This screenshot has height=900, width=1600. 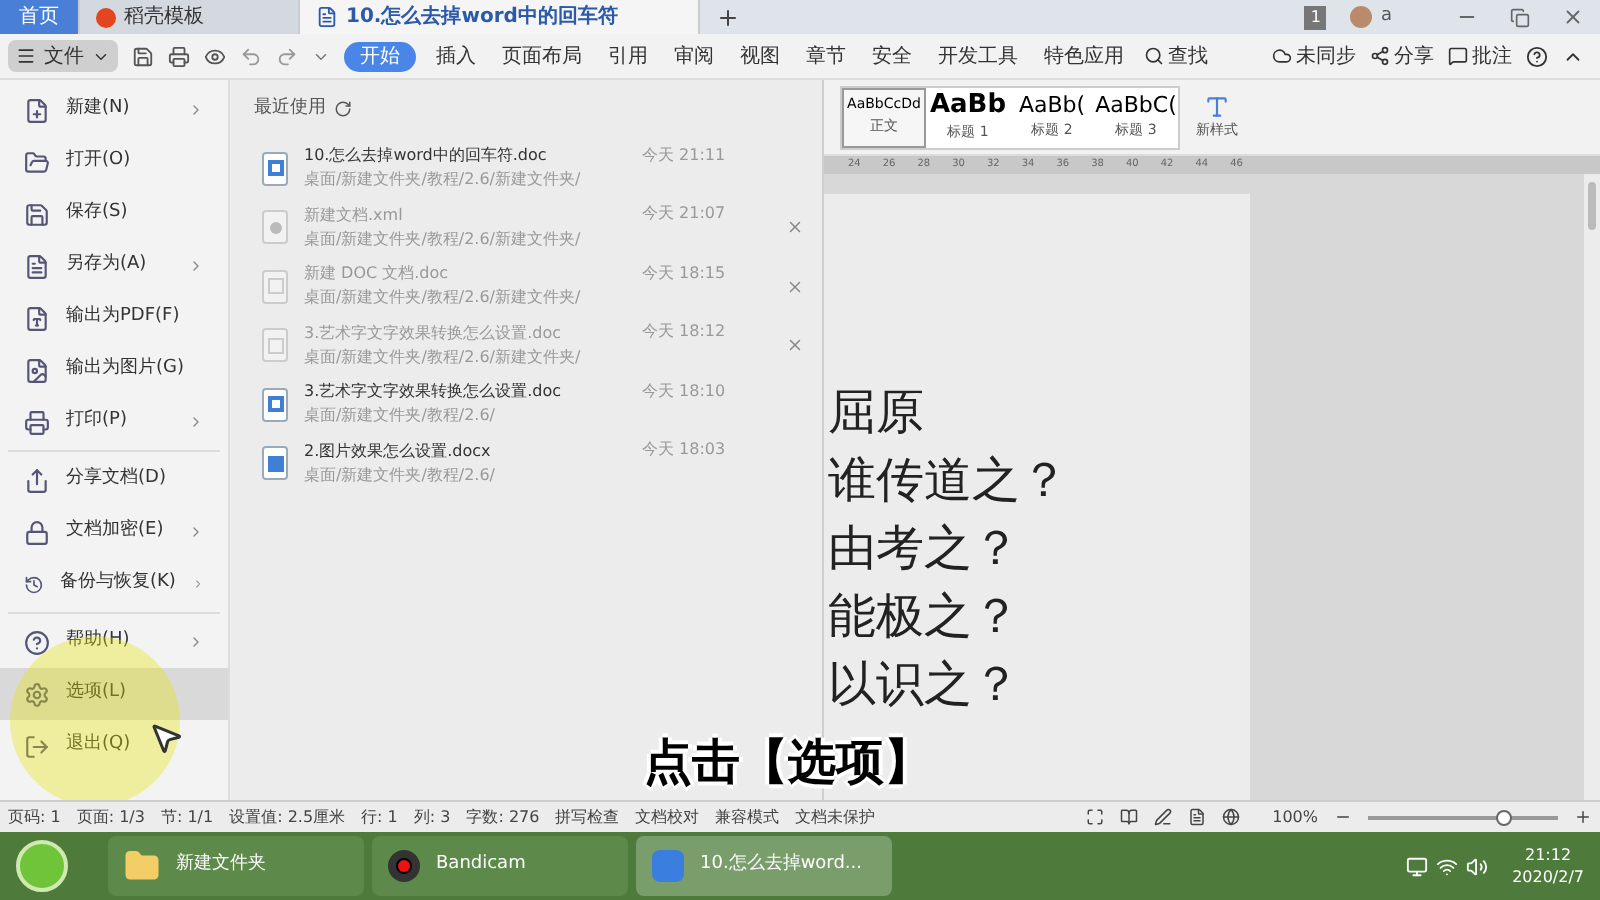 What do you see at coordinates (1176, 56) in the screenshot?
I see `find-button: 查找` at bounding box center [1176, 56].